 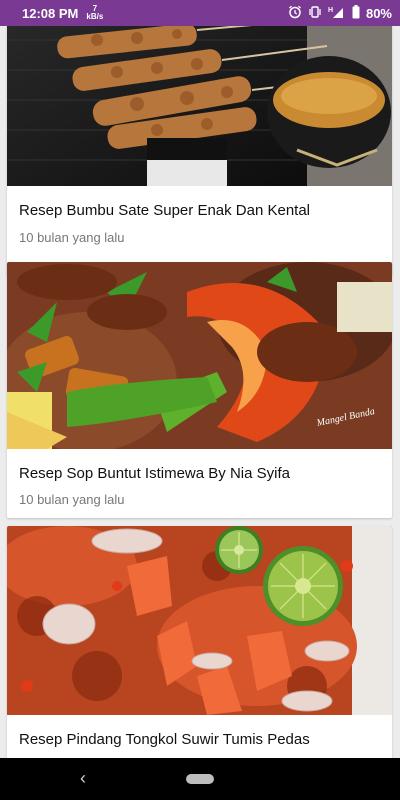 What do you see at coordinates (330, 10) in the screenshot?
I see `svg-text: H` at bounding box center [330, 10].